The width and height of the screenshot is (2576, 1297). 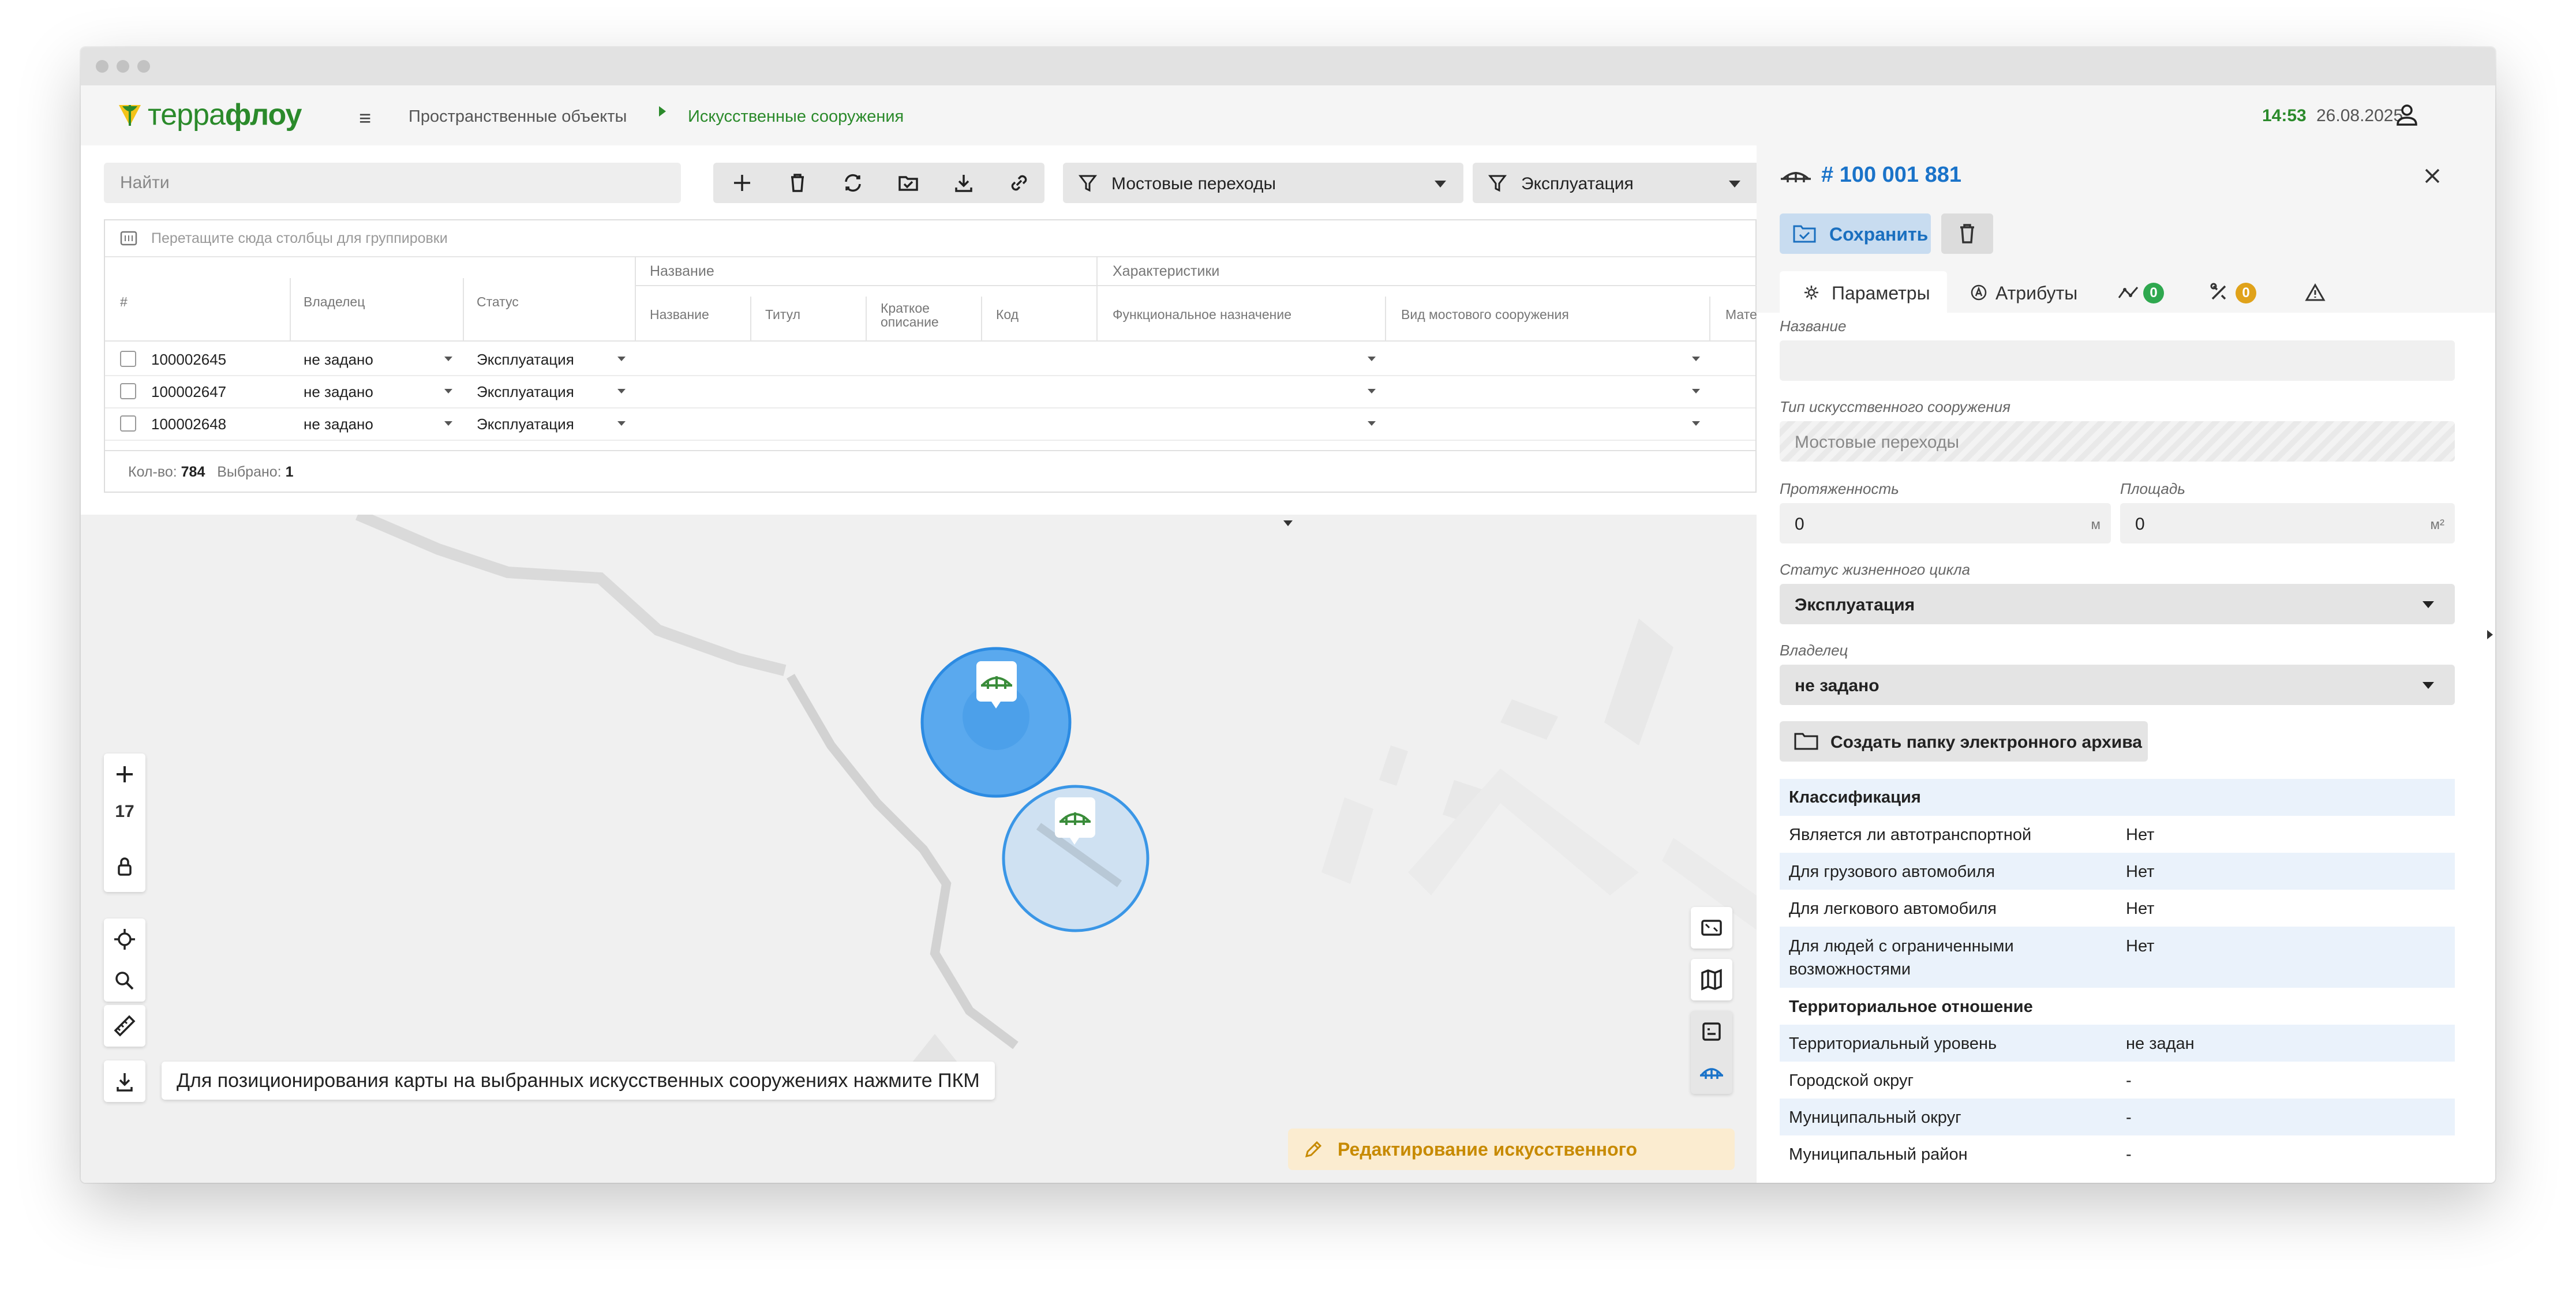 What do you see at coordinates (1856, 233) in the screenshot?
I see `save-button: Сохранить` at bounding box center [1856, 233].